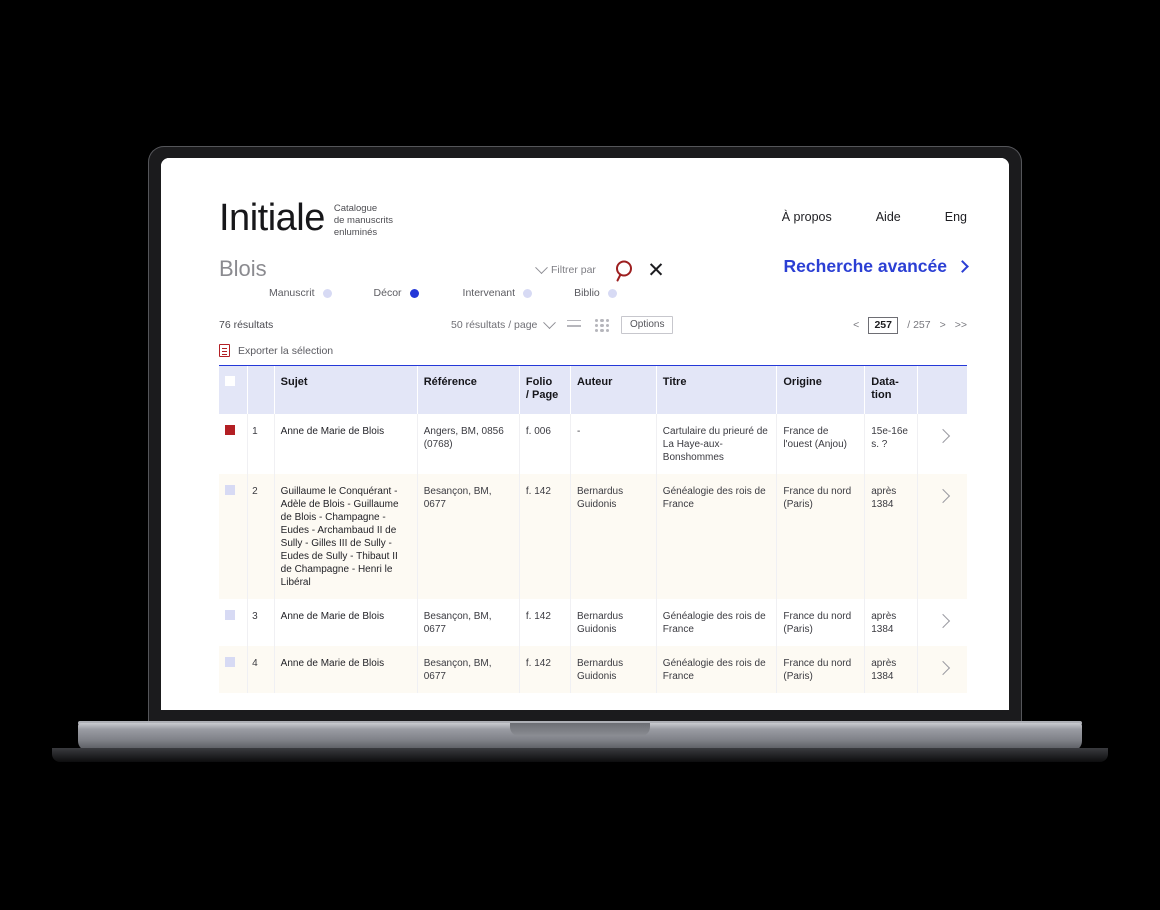  I want to click on column-header-folio-line-2: / Page, so click(542, 394).